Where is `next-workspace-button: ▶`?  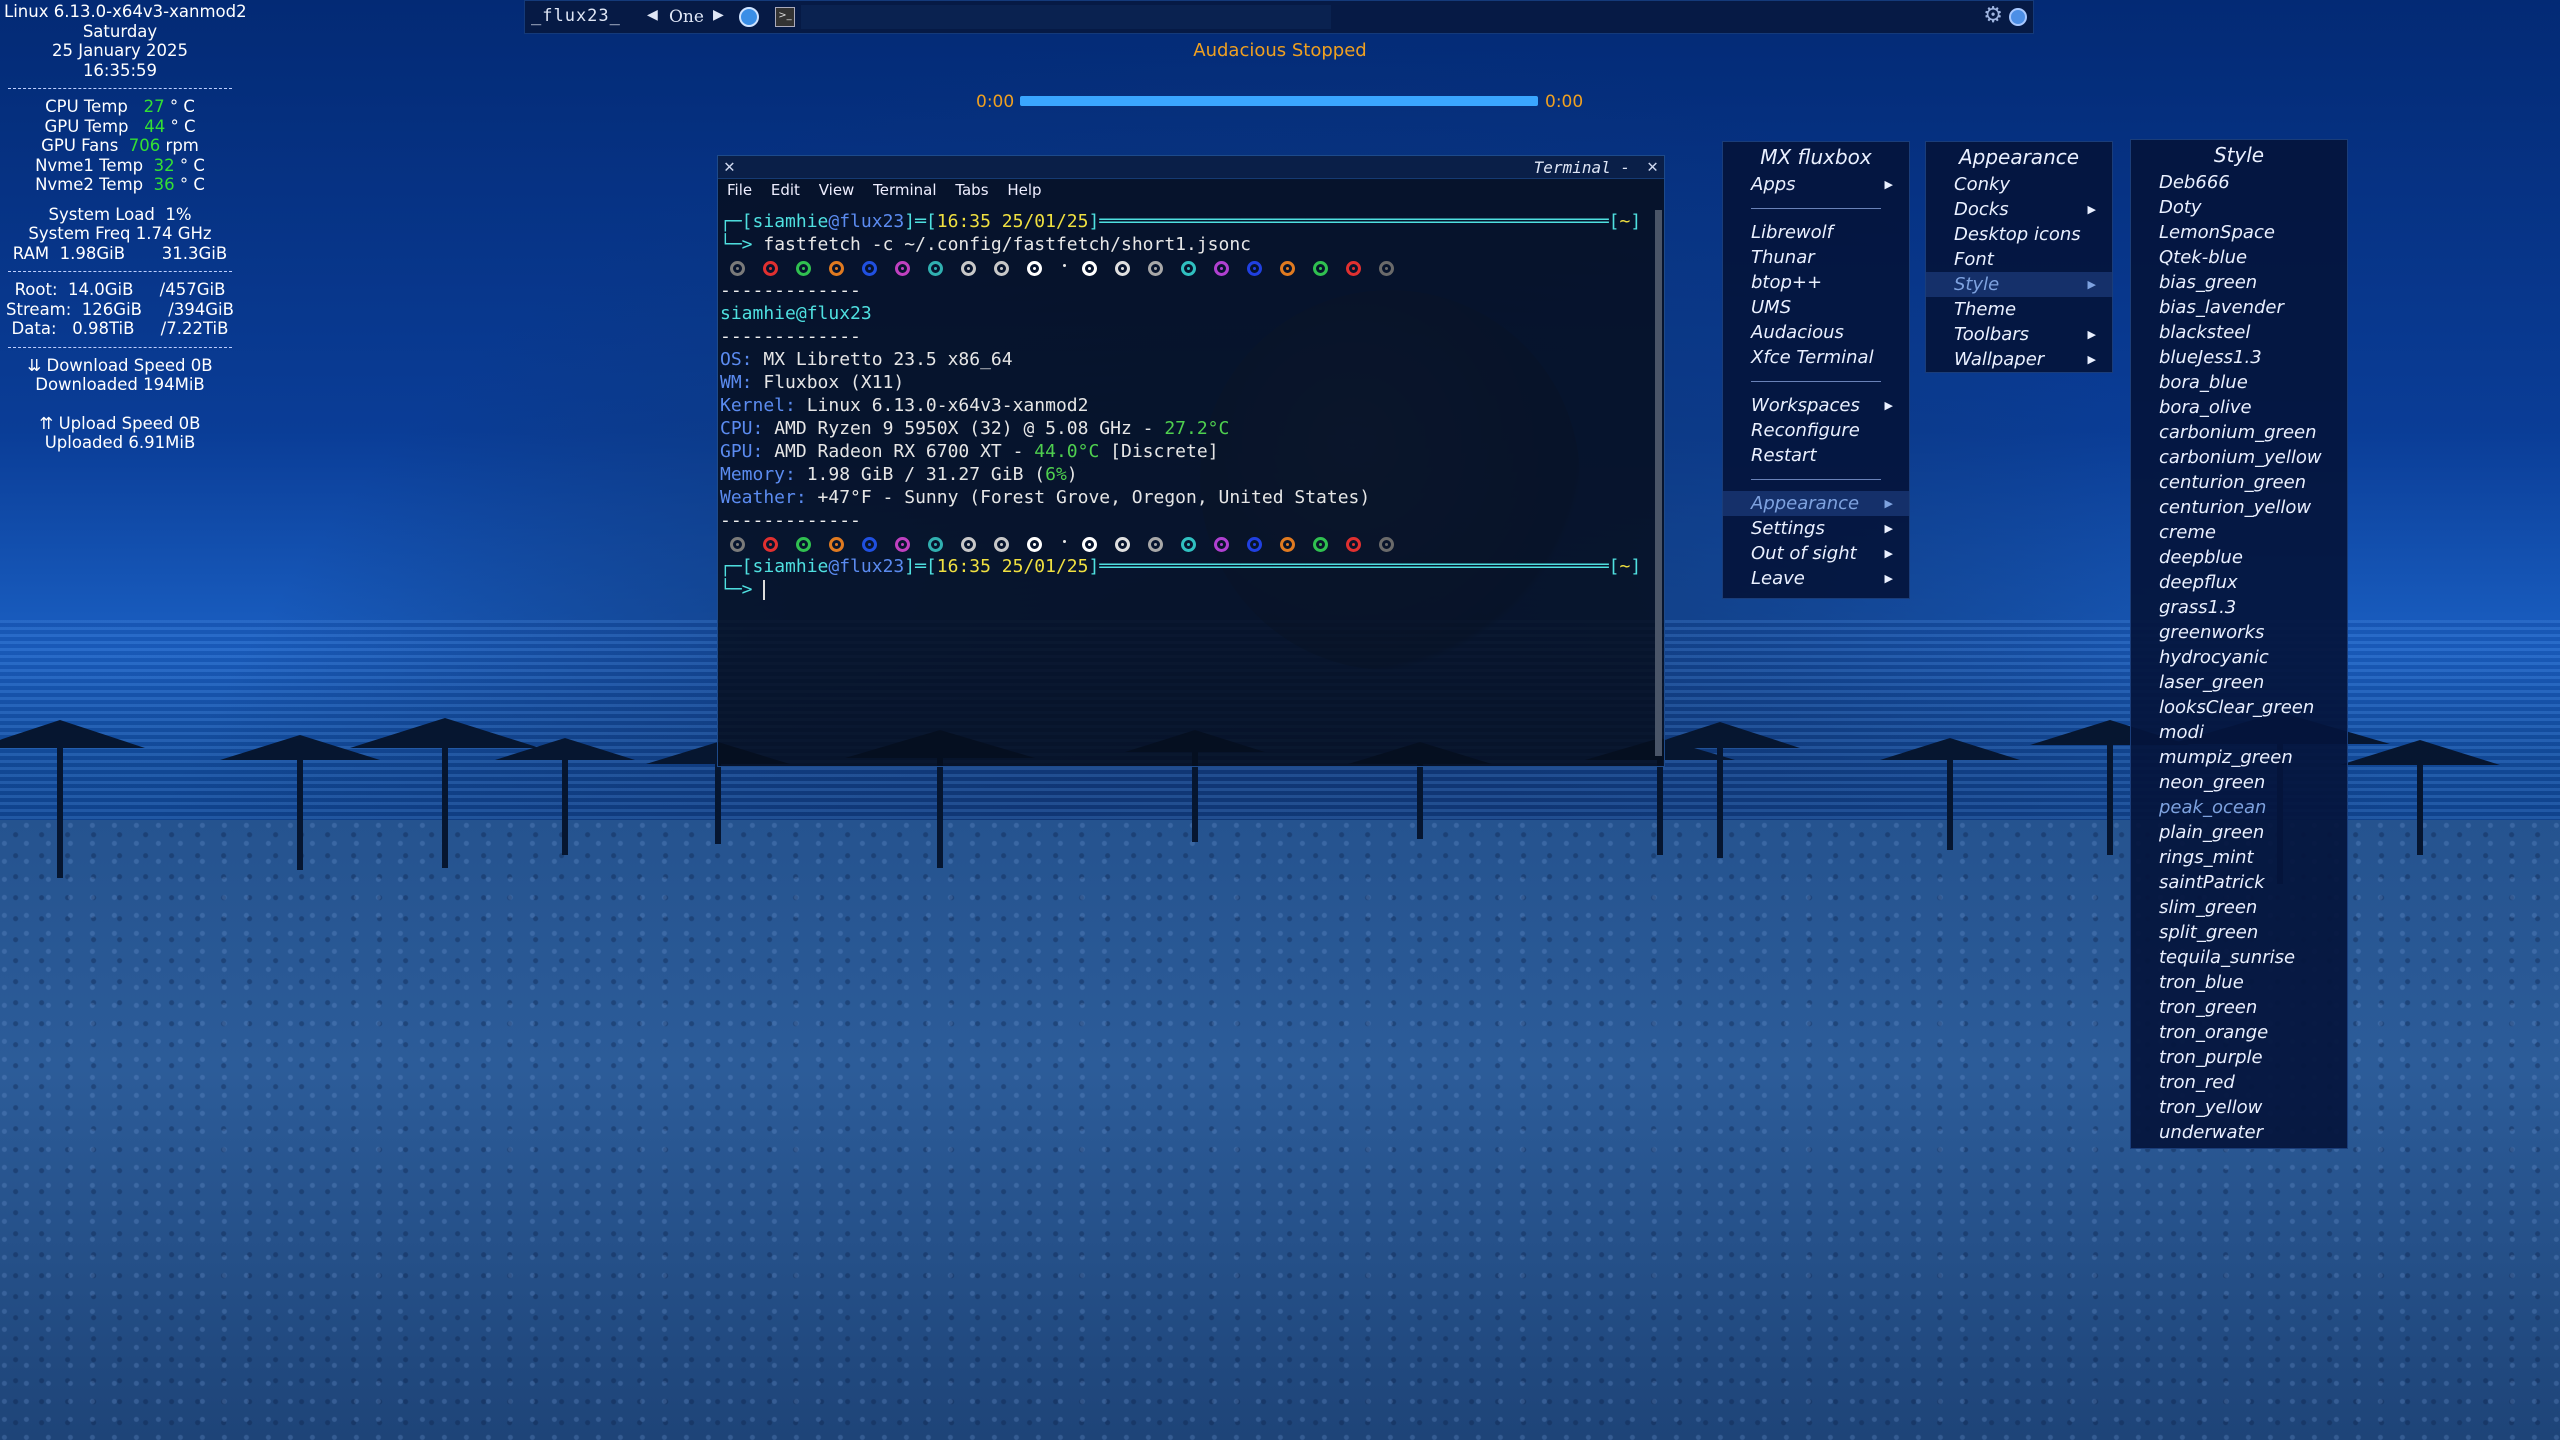 next-workspace-button: ▶ is located at coordinates (718, 15).